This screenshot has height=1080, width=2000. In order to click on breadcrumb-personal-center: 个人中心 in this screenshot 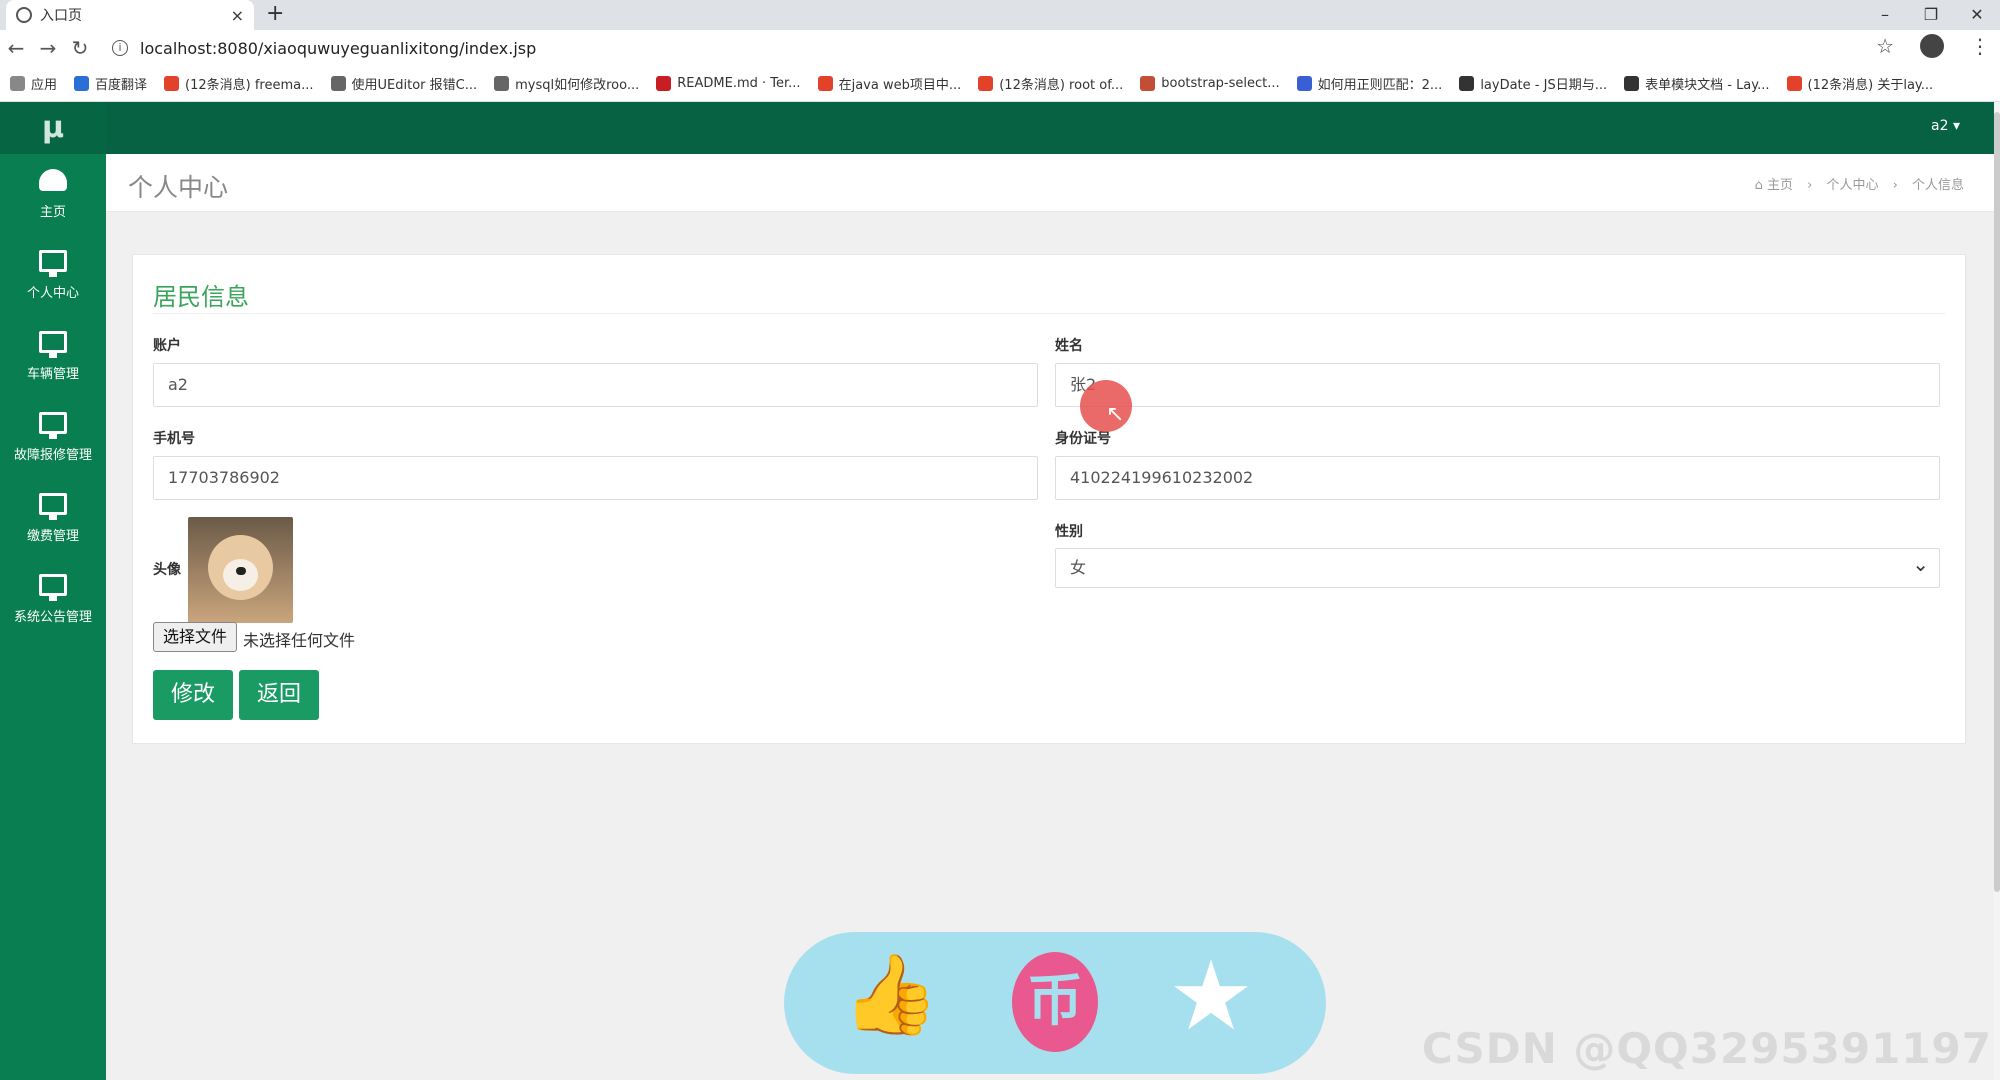, I will do `click(1852, 185)`.